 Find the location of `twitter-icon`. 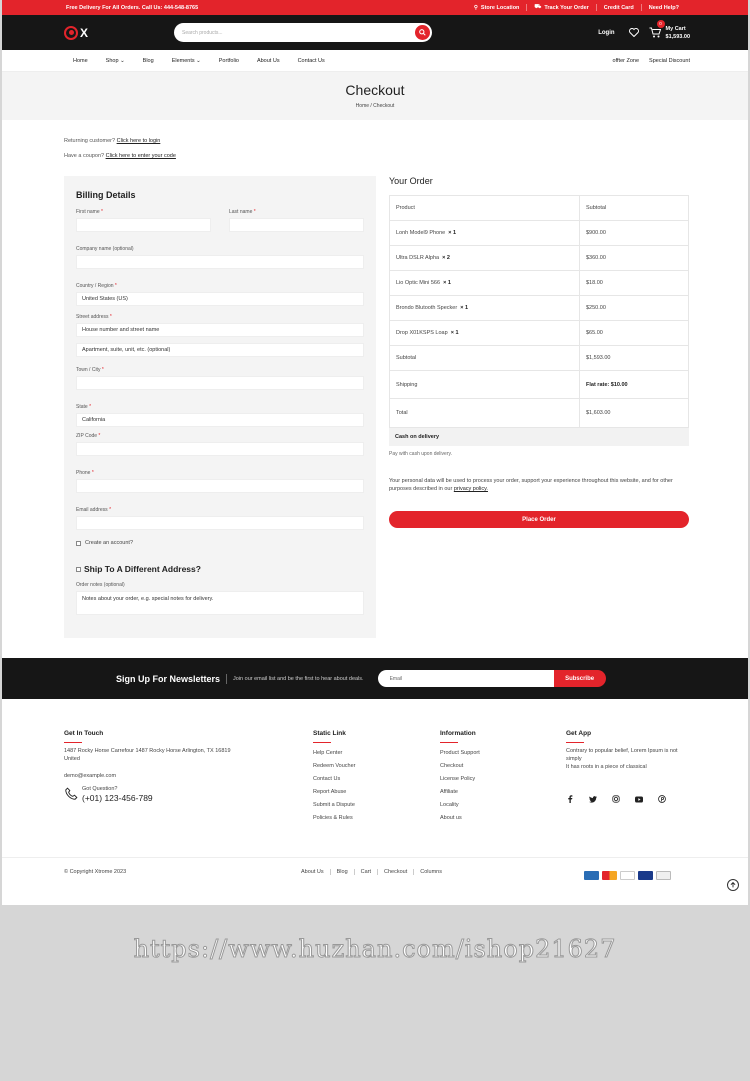

twitter-icon is located at coordinates (593, 799).